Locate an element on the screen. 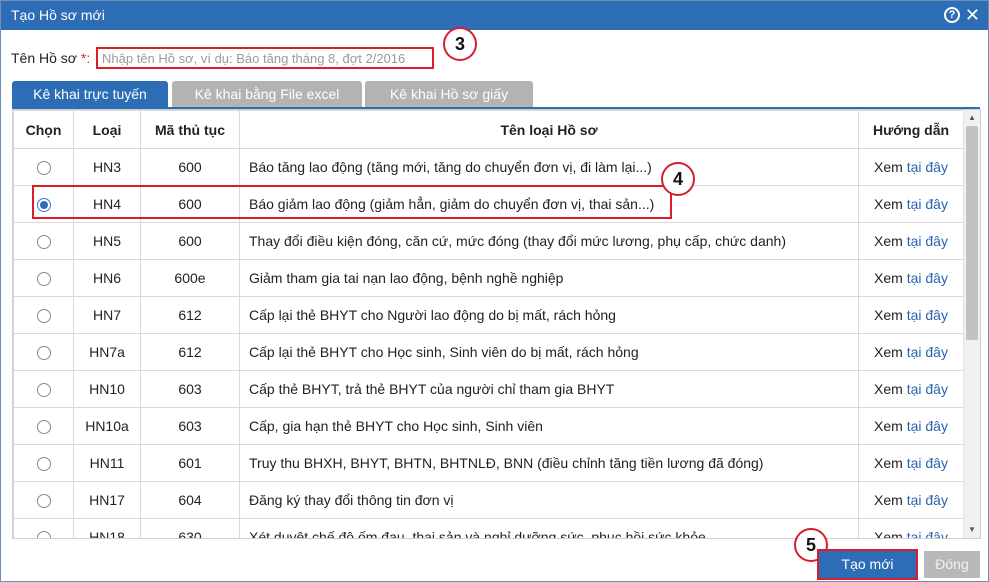  type-cell: HN7a is located at coordinates (107, 352).